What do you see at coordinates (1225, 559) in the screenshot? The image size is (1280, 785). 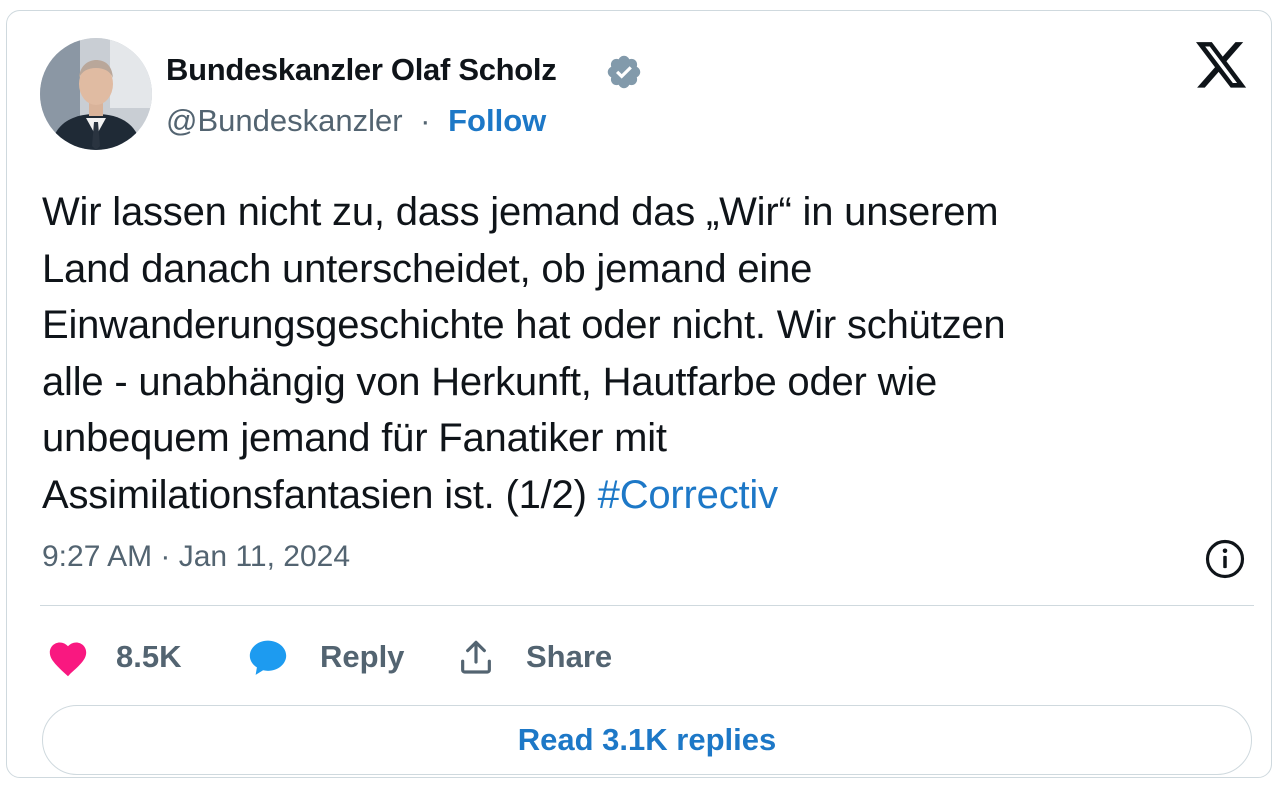 I see `info-icon` at bounding box center [1225, 559].